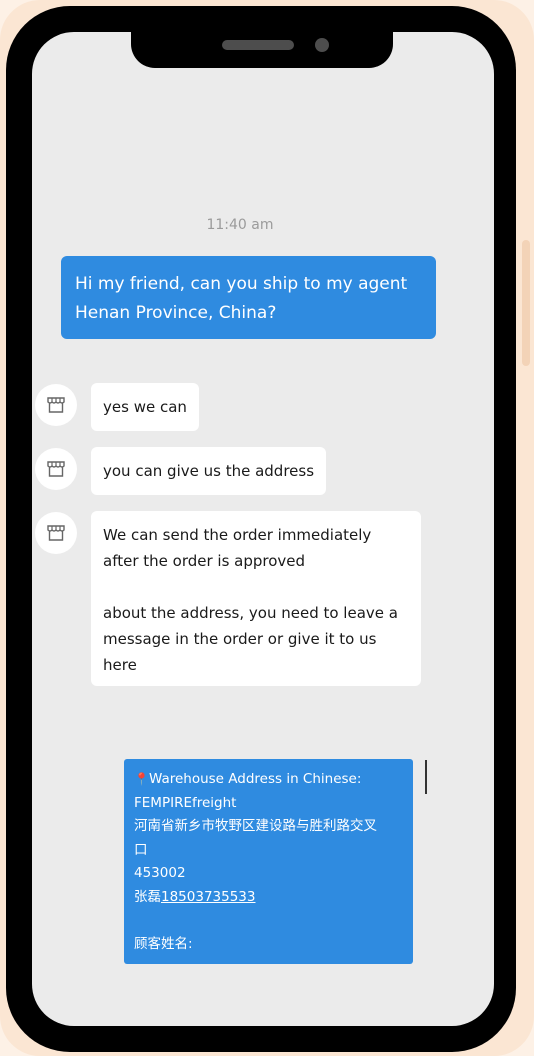 This screenshot has width=534, height=1056. I want to click on incoming-message-text: you can give us the address, so click(209, 471).